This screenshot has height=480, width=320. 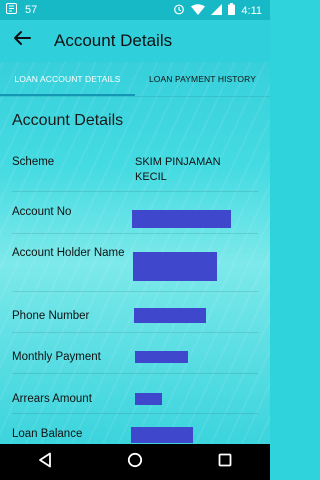 I want to click on arrow-left-icon, so click(x=22, y=40).